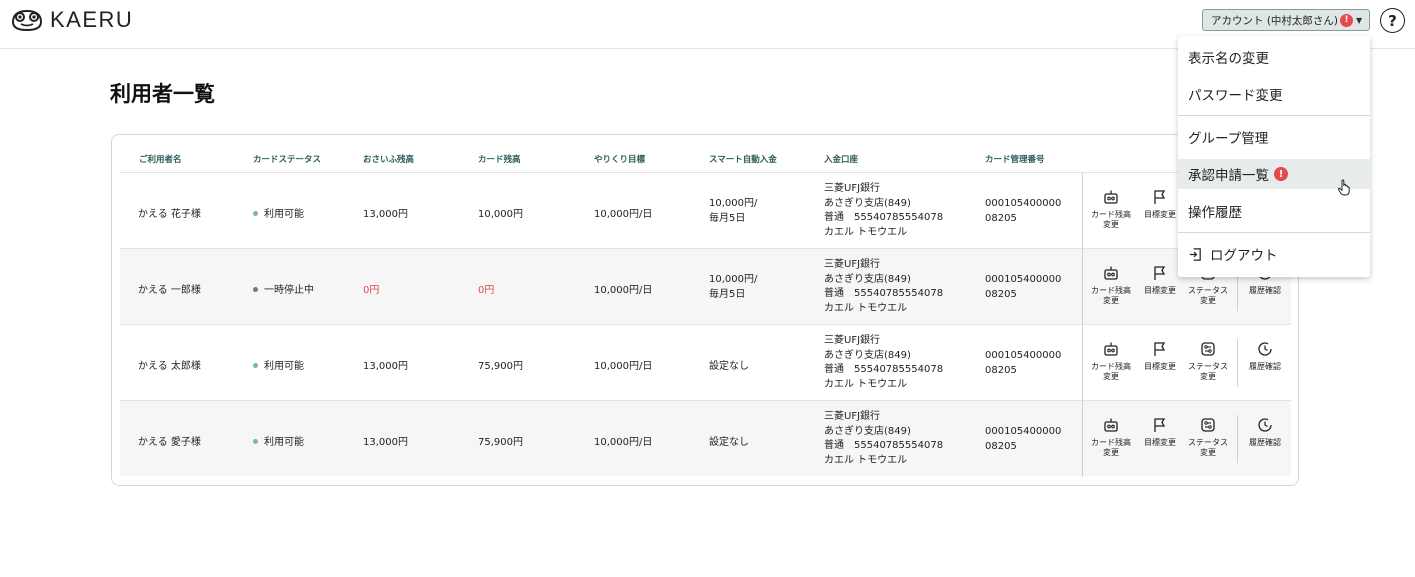 Image resolution: width=1415 pixels, height=577 pixels. What do you see at coordinates (1265, 425) in the screenshot?
I see `history-clock-icon` at bounding box center [1265, 425].